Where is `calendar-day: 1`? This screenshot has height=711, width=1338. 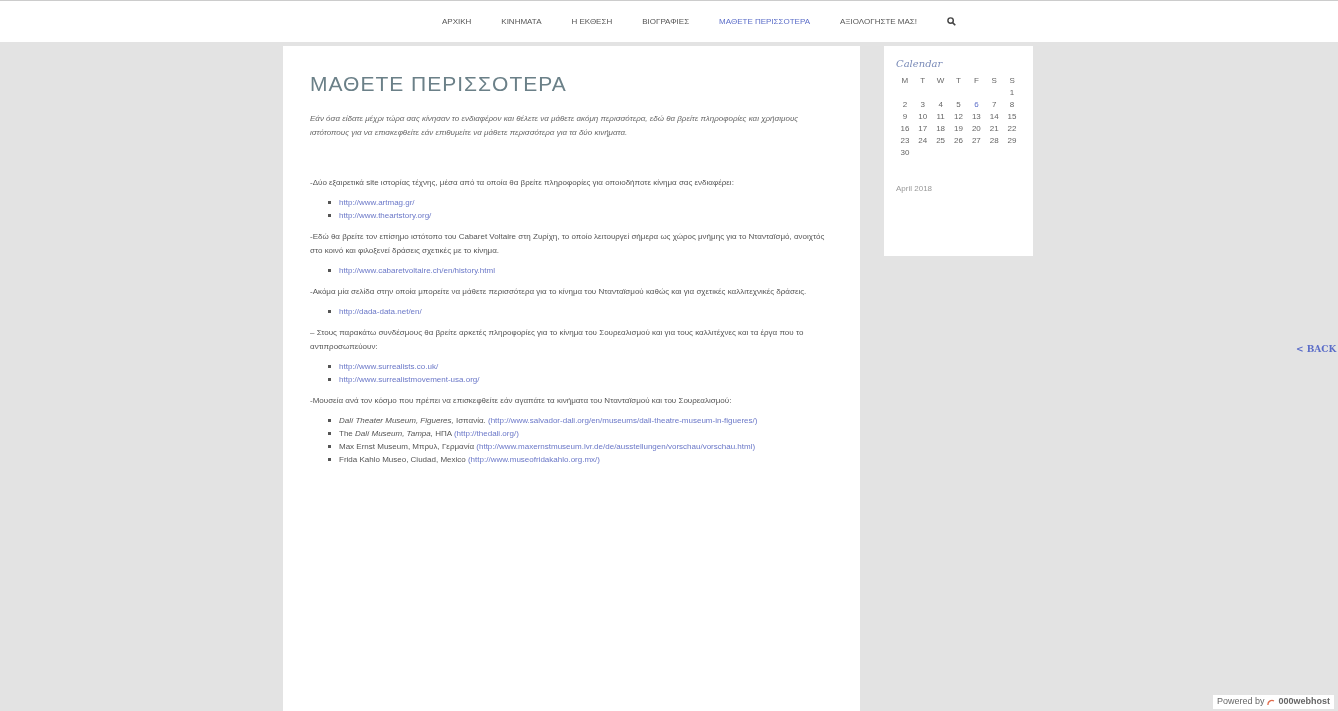 calendar-day: 1 is located at coordinates (1012, 93).